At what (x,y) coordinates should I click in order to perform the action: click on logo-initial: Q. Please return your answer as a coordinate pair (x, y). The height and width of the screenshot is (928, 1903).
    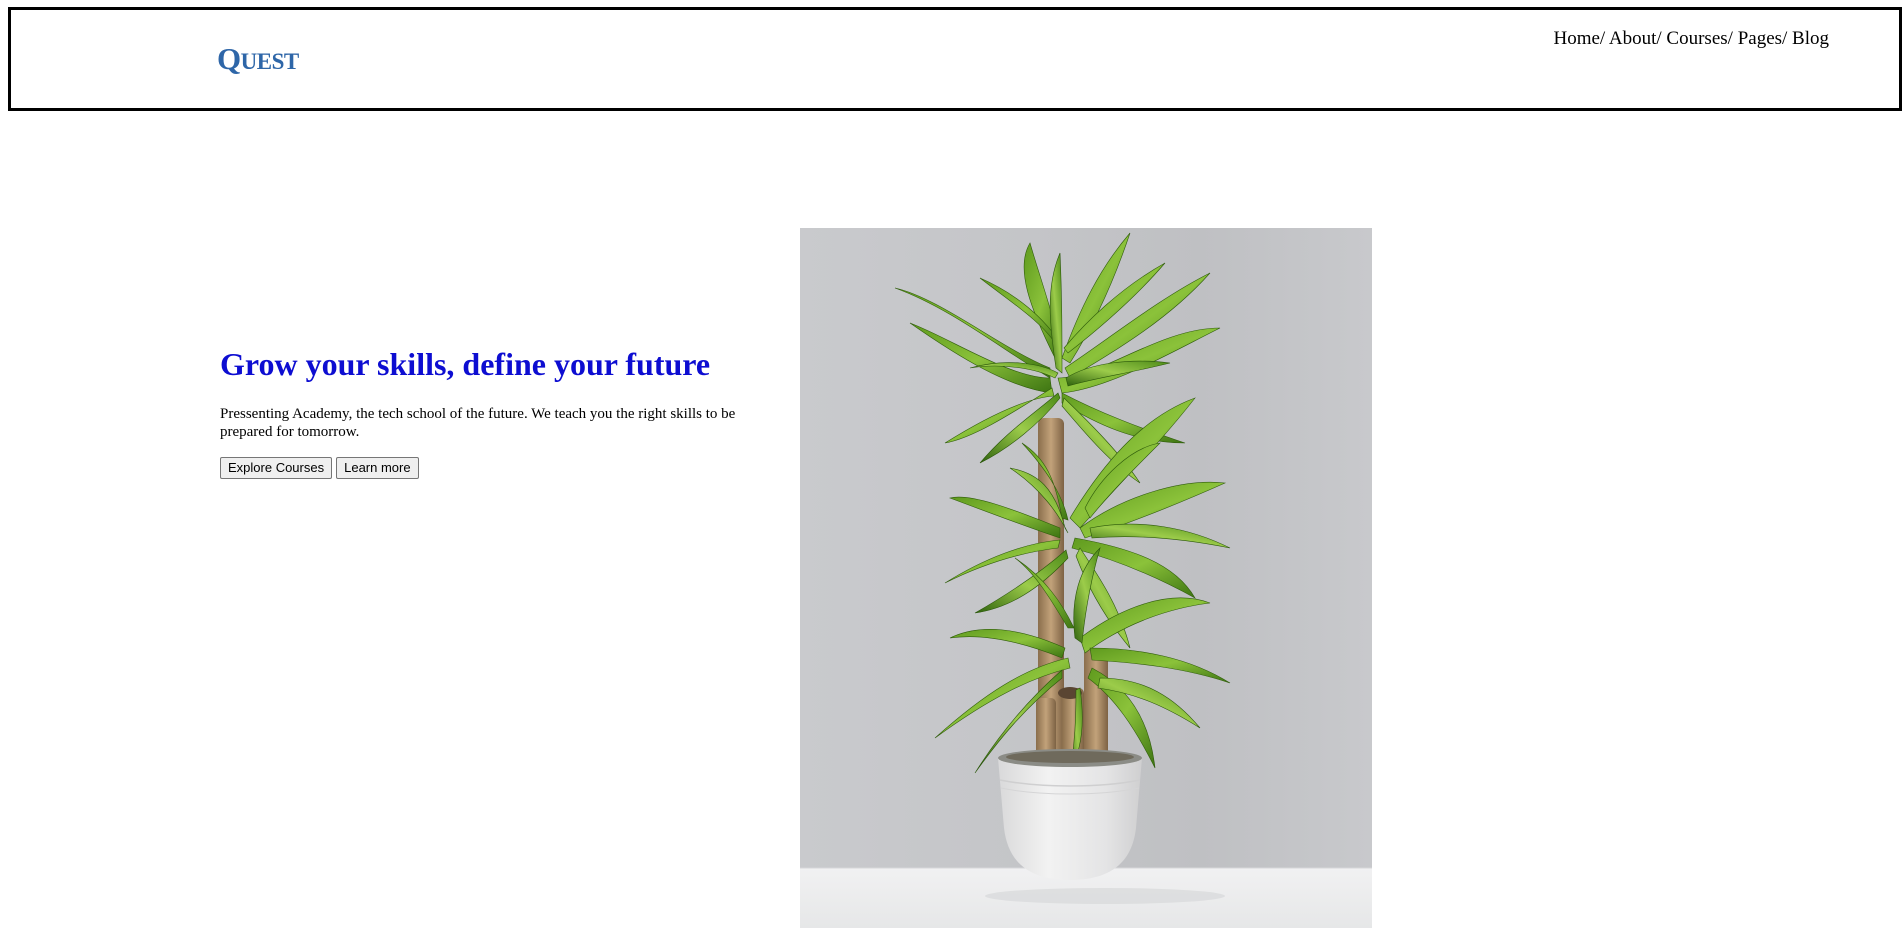
    Looking at the image, I should click on (229, 58).